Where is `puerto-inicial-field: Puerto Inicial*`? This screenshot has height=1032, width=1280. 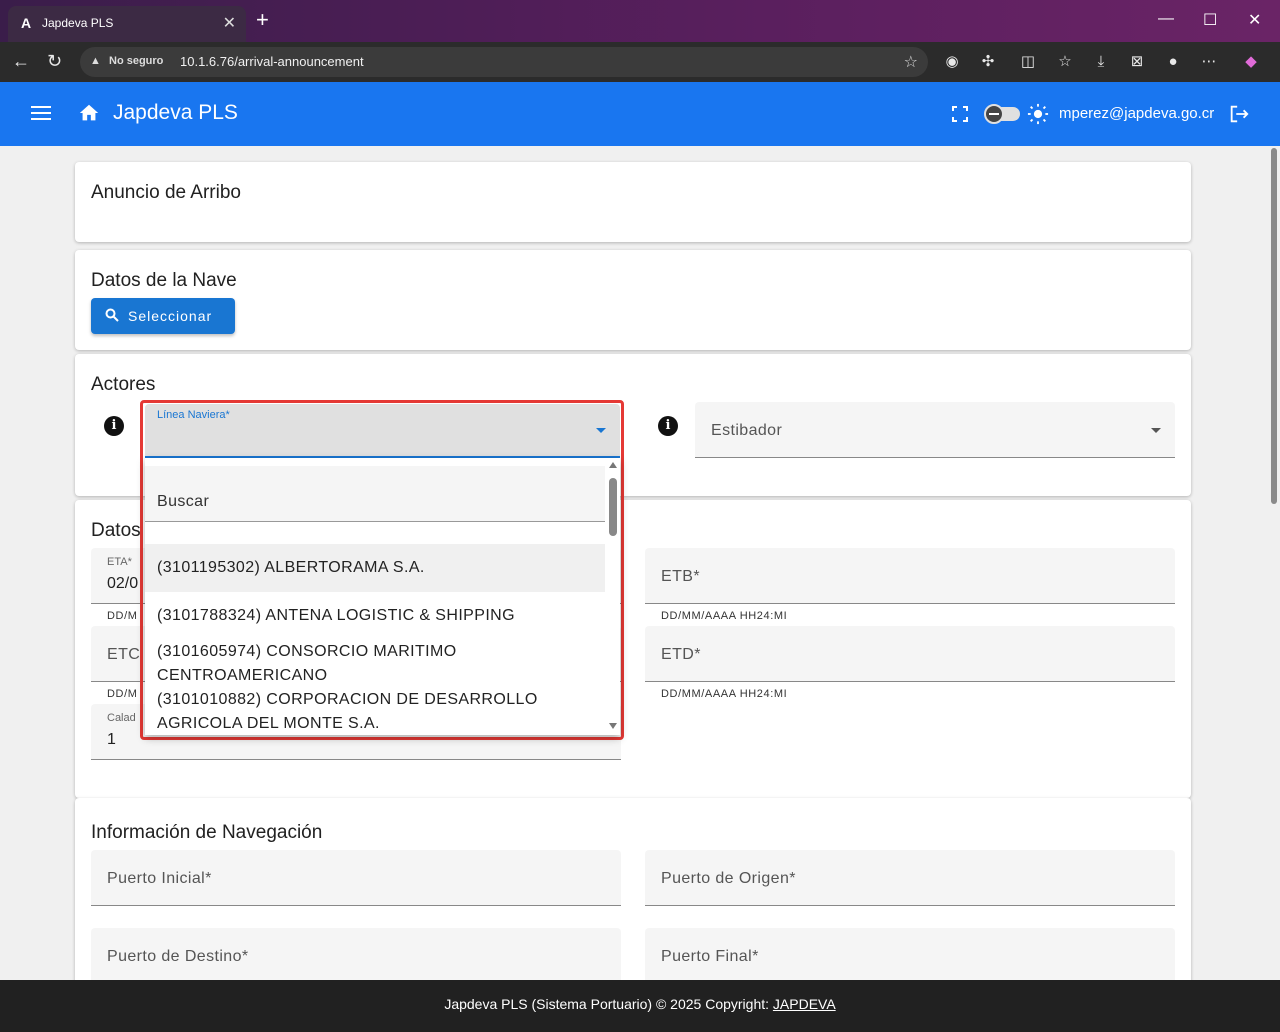 puerto-inicial-field: Puerto Inicial* is located at coordinates (356, 878).